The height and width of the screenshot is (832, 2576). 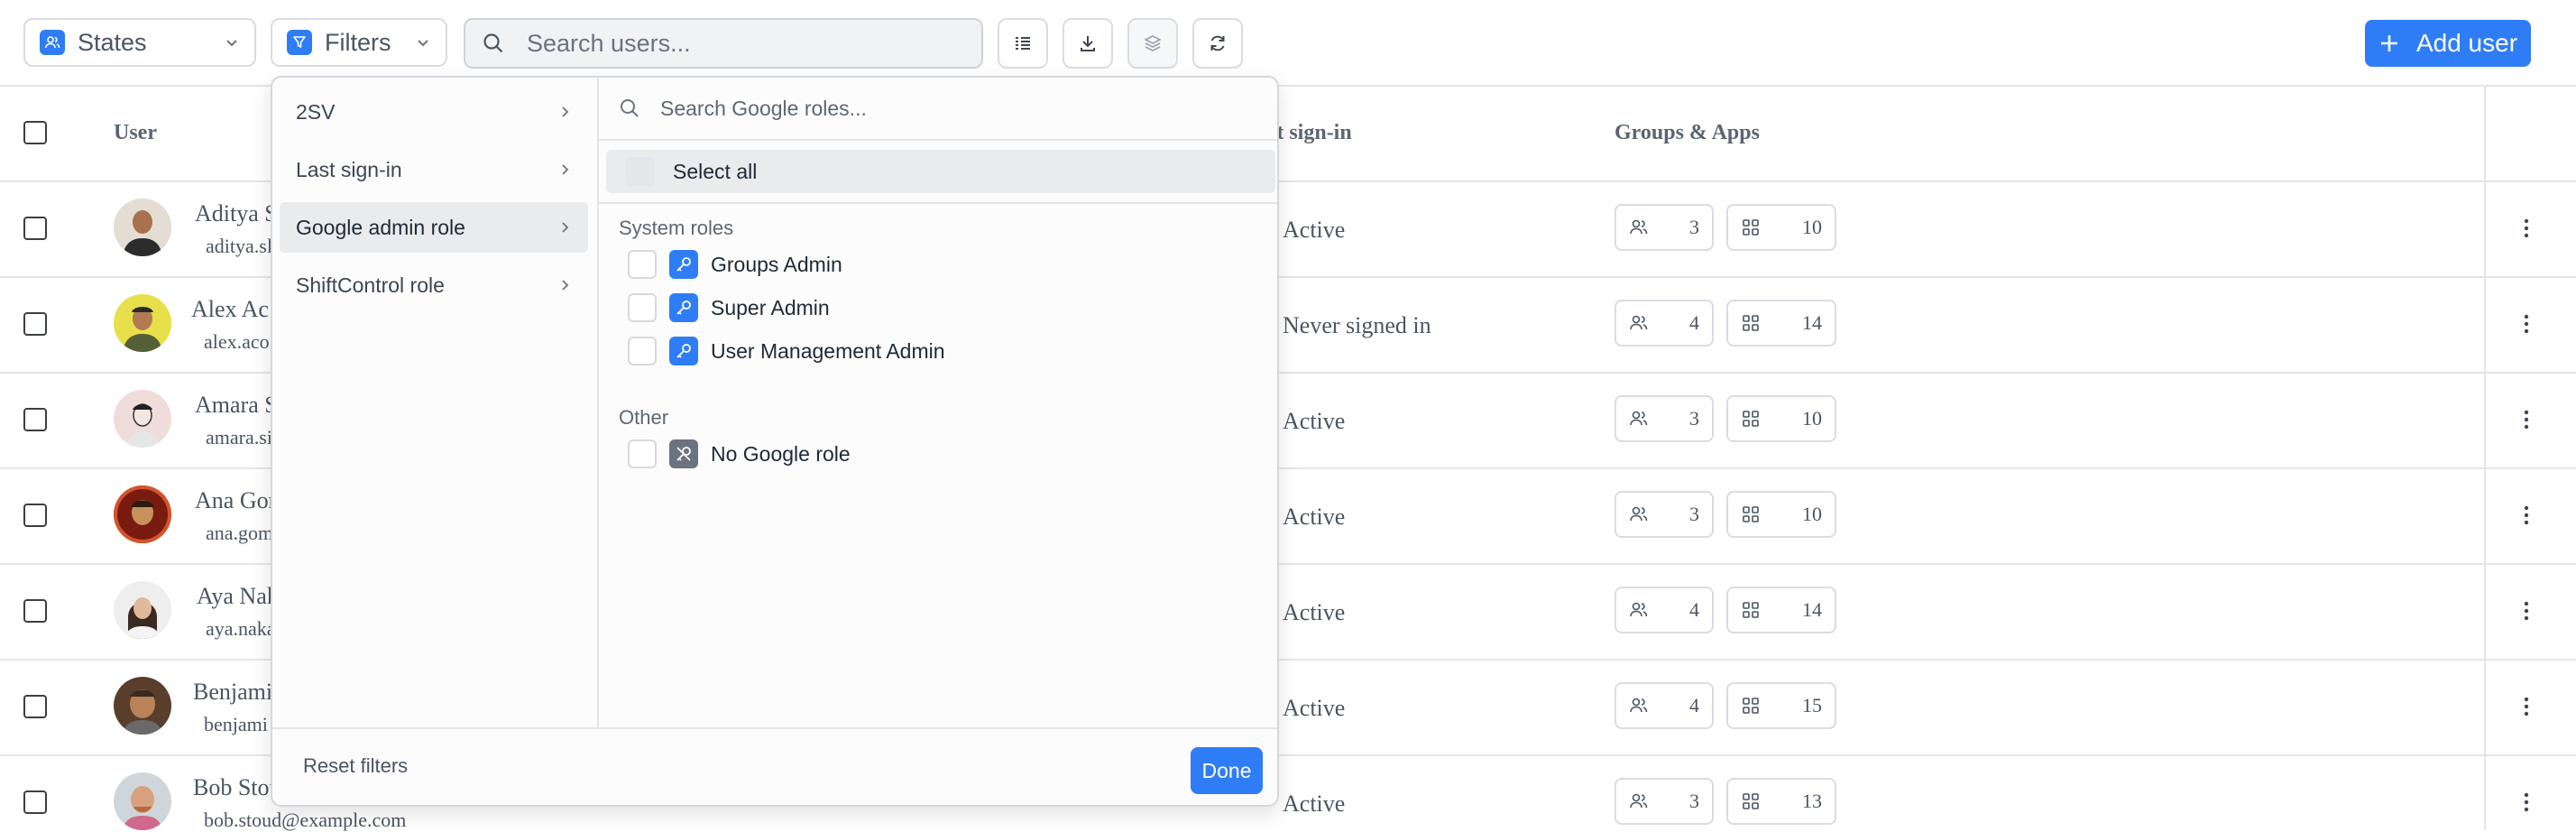 I want to click on reset-filters-button: Reset filters, so click(x=356, y=766).